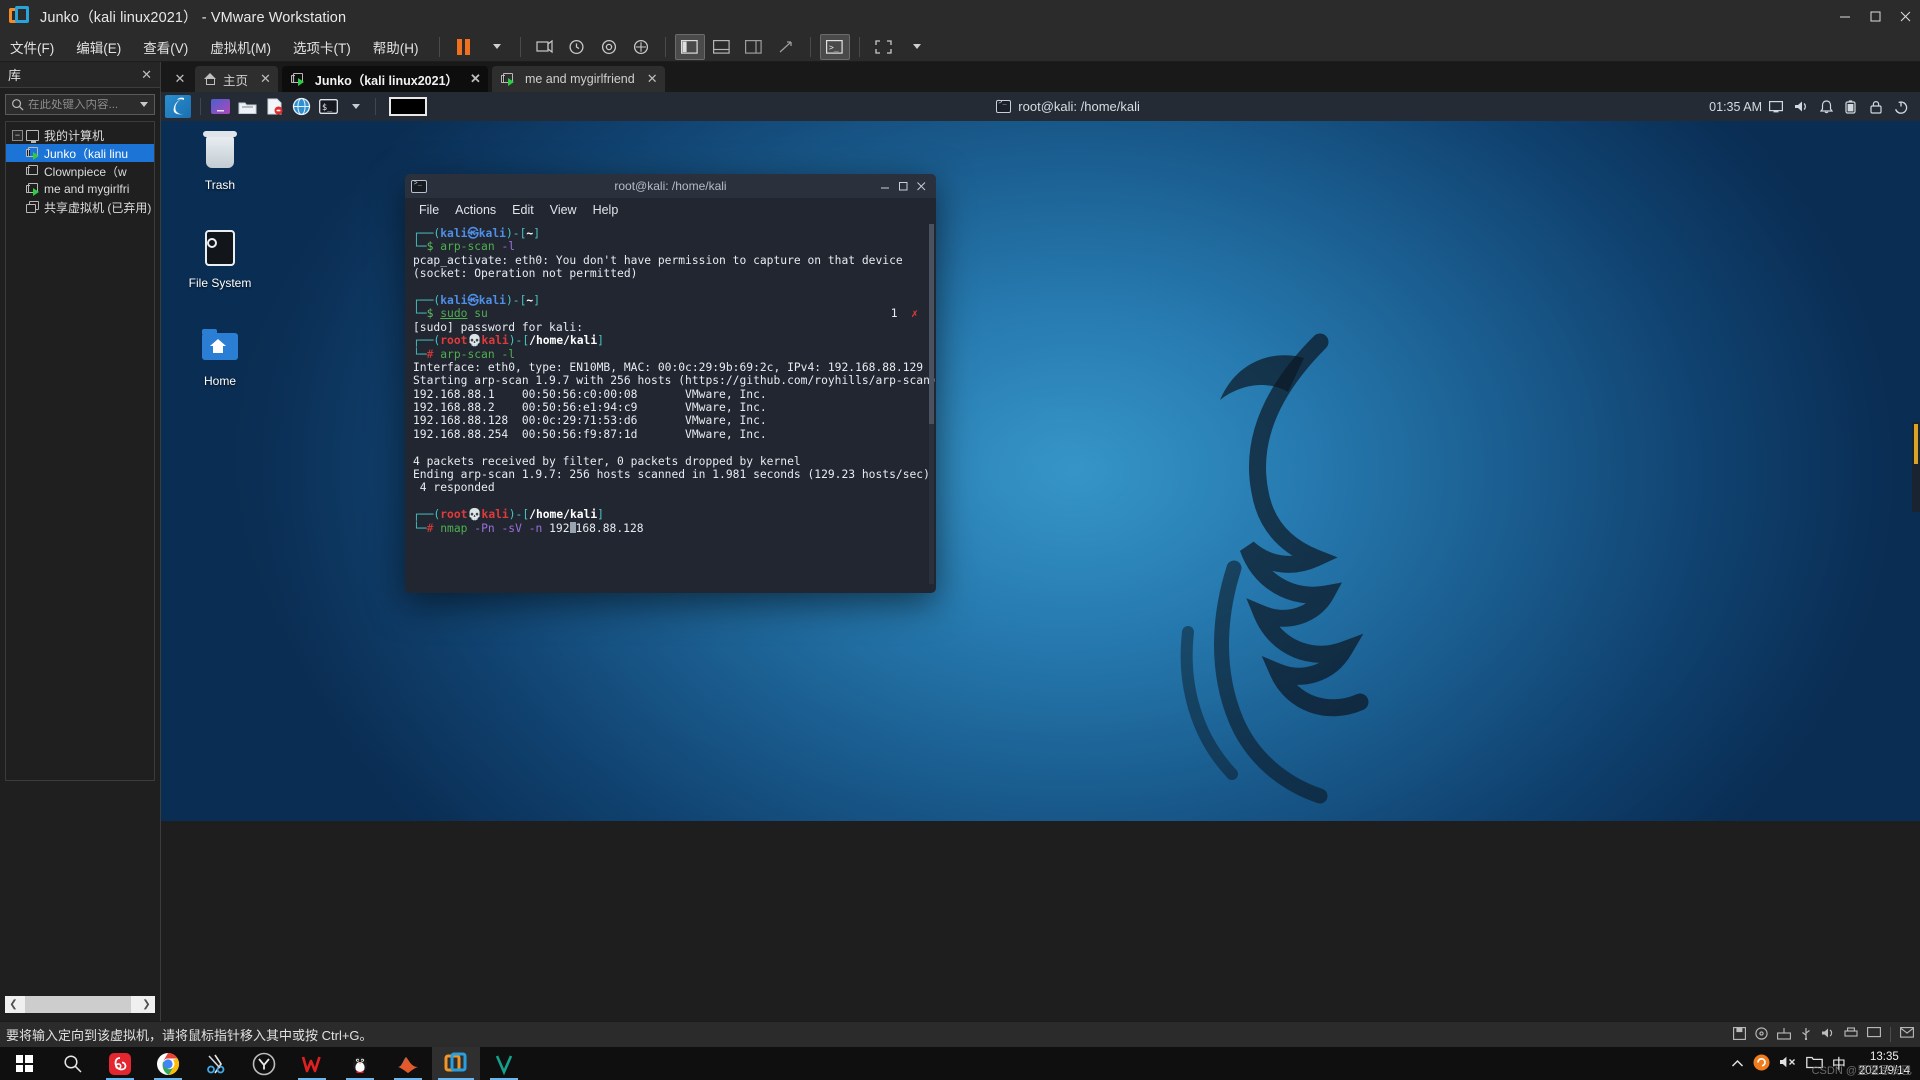 Image resolution: width=1920 pixels, height=1080 pixels. I want to click on taskbar-wps, so click(312, 1063).